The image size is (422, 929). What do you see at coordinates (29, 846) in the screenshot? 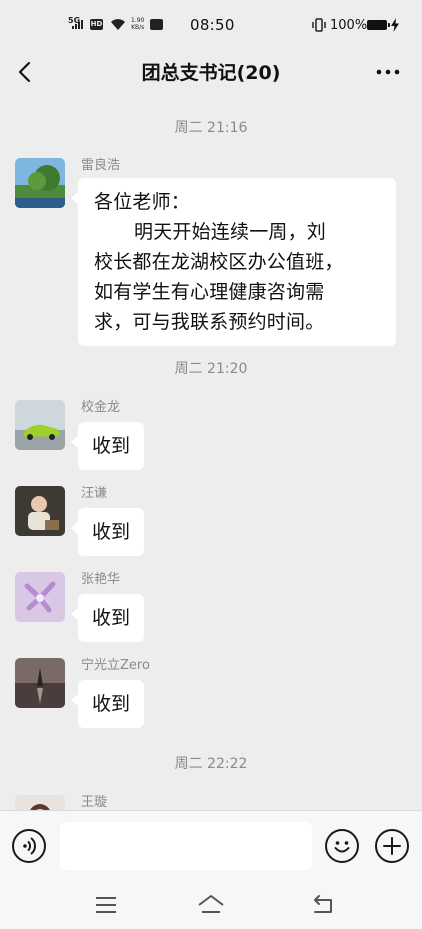
I see `voice-icon` at bounding box center [29, 846].